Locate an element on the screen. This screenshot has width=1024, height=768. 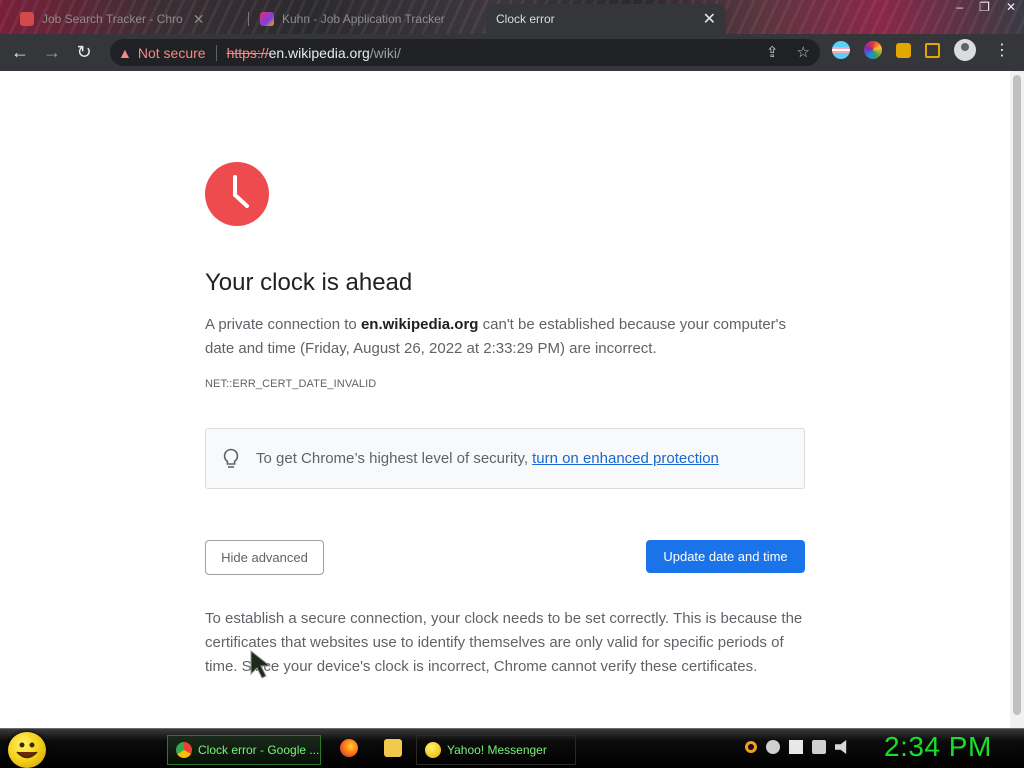
close-window-icon: ✕ is located at coordinates (1011, 7).